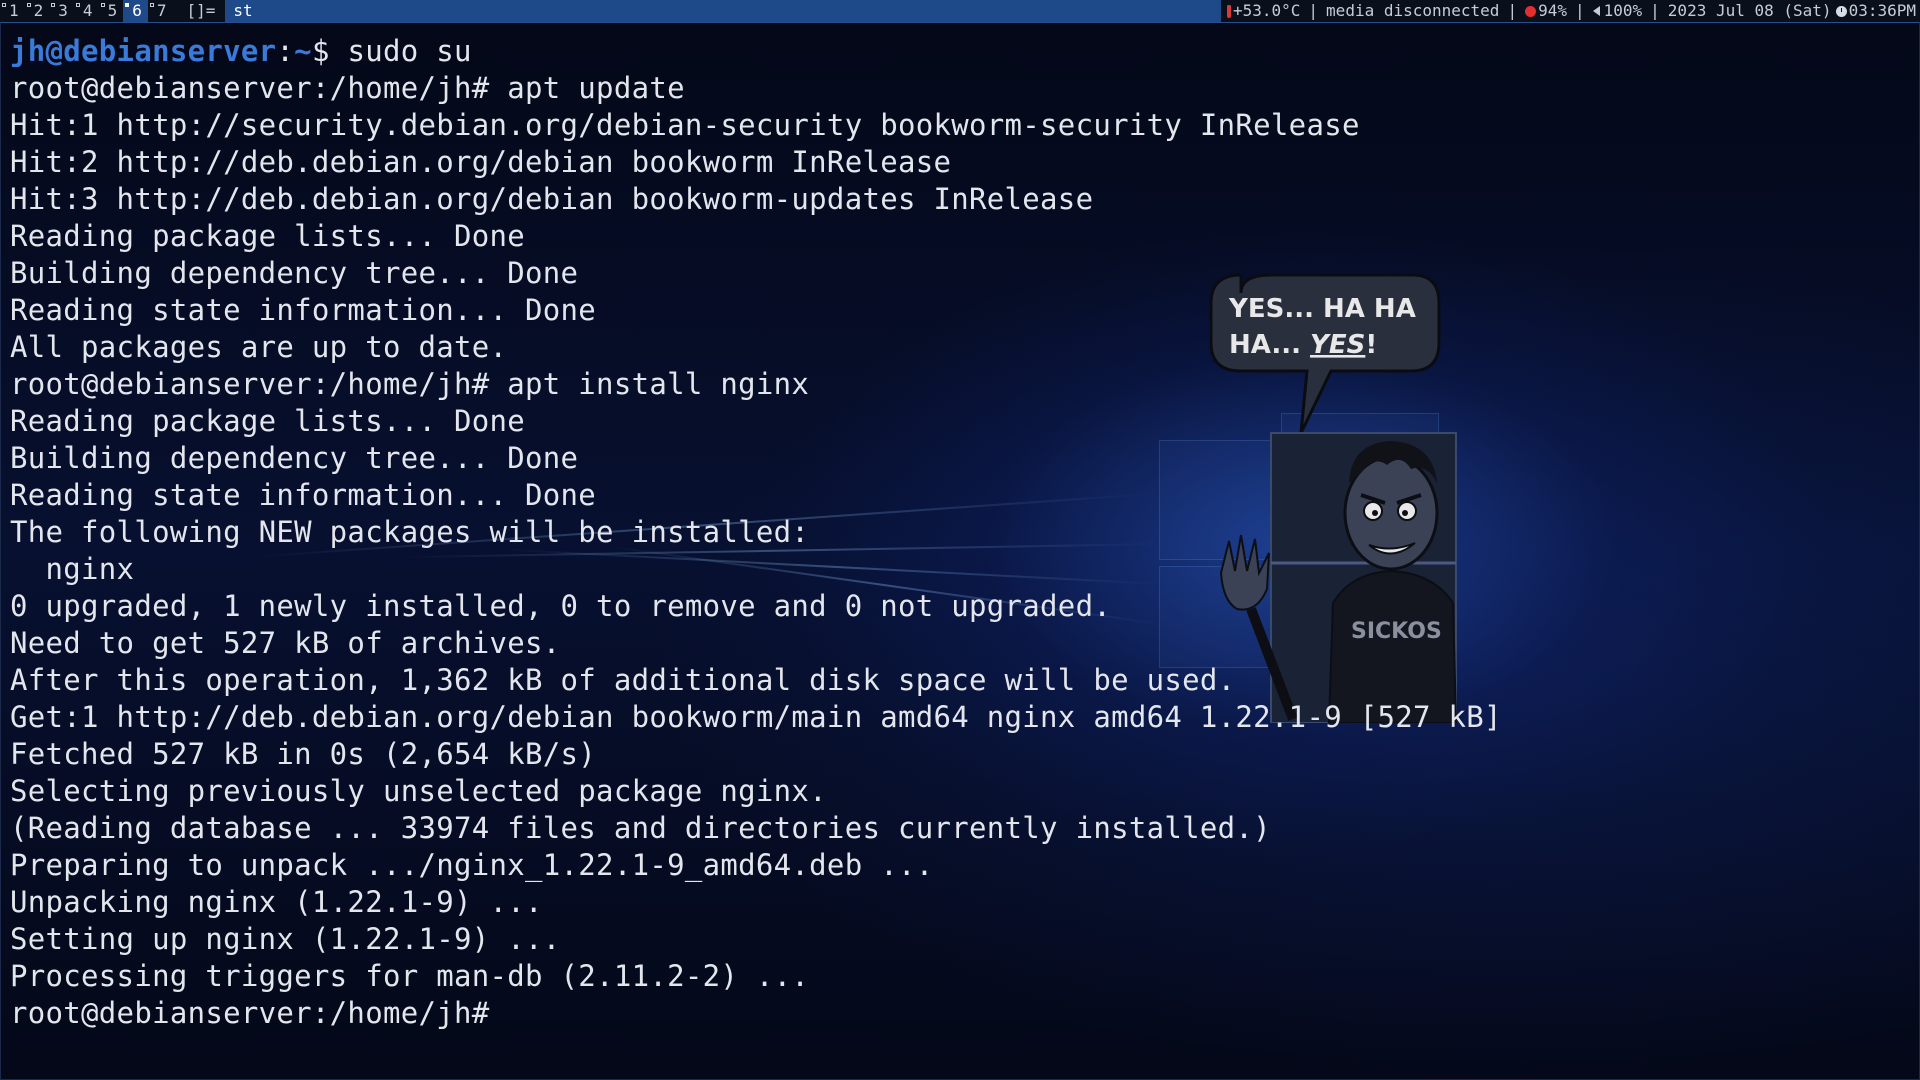 This screenshot has width=1920, height=1080. I want to click on prompt-path: ~, so click(303, 51).